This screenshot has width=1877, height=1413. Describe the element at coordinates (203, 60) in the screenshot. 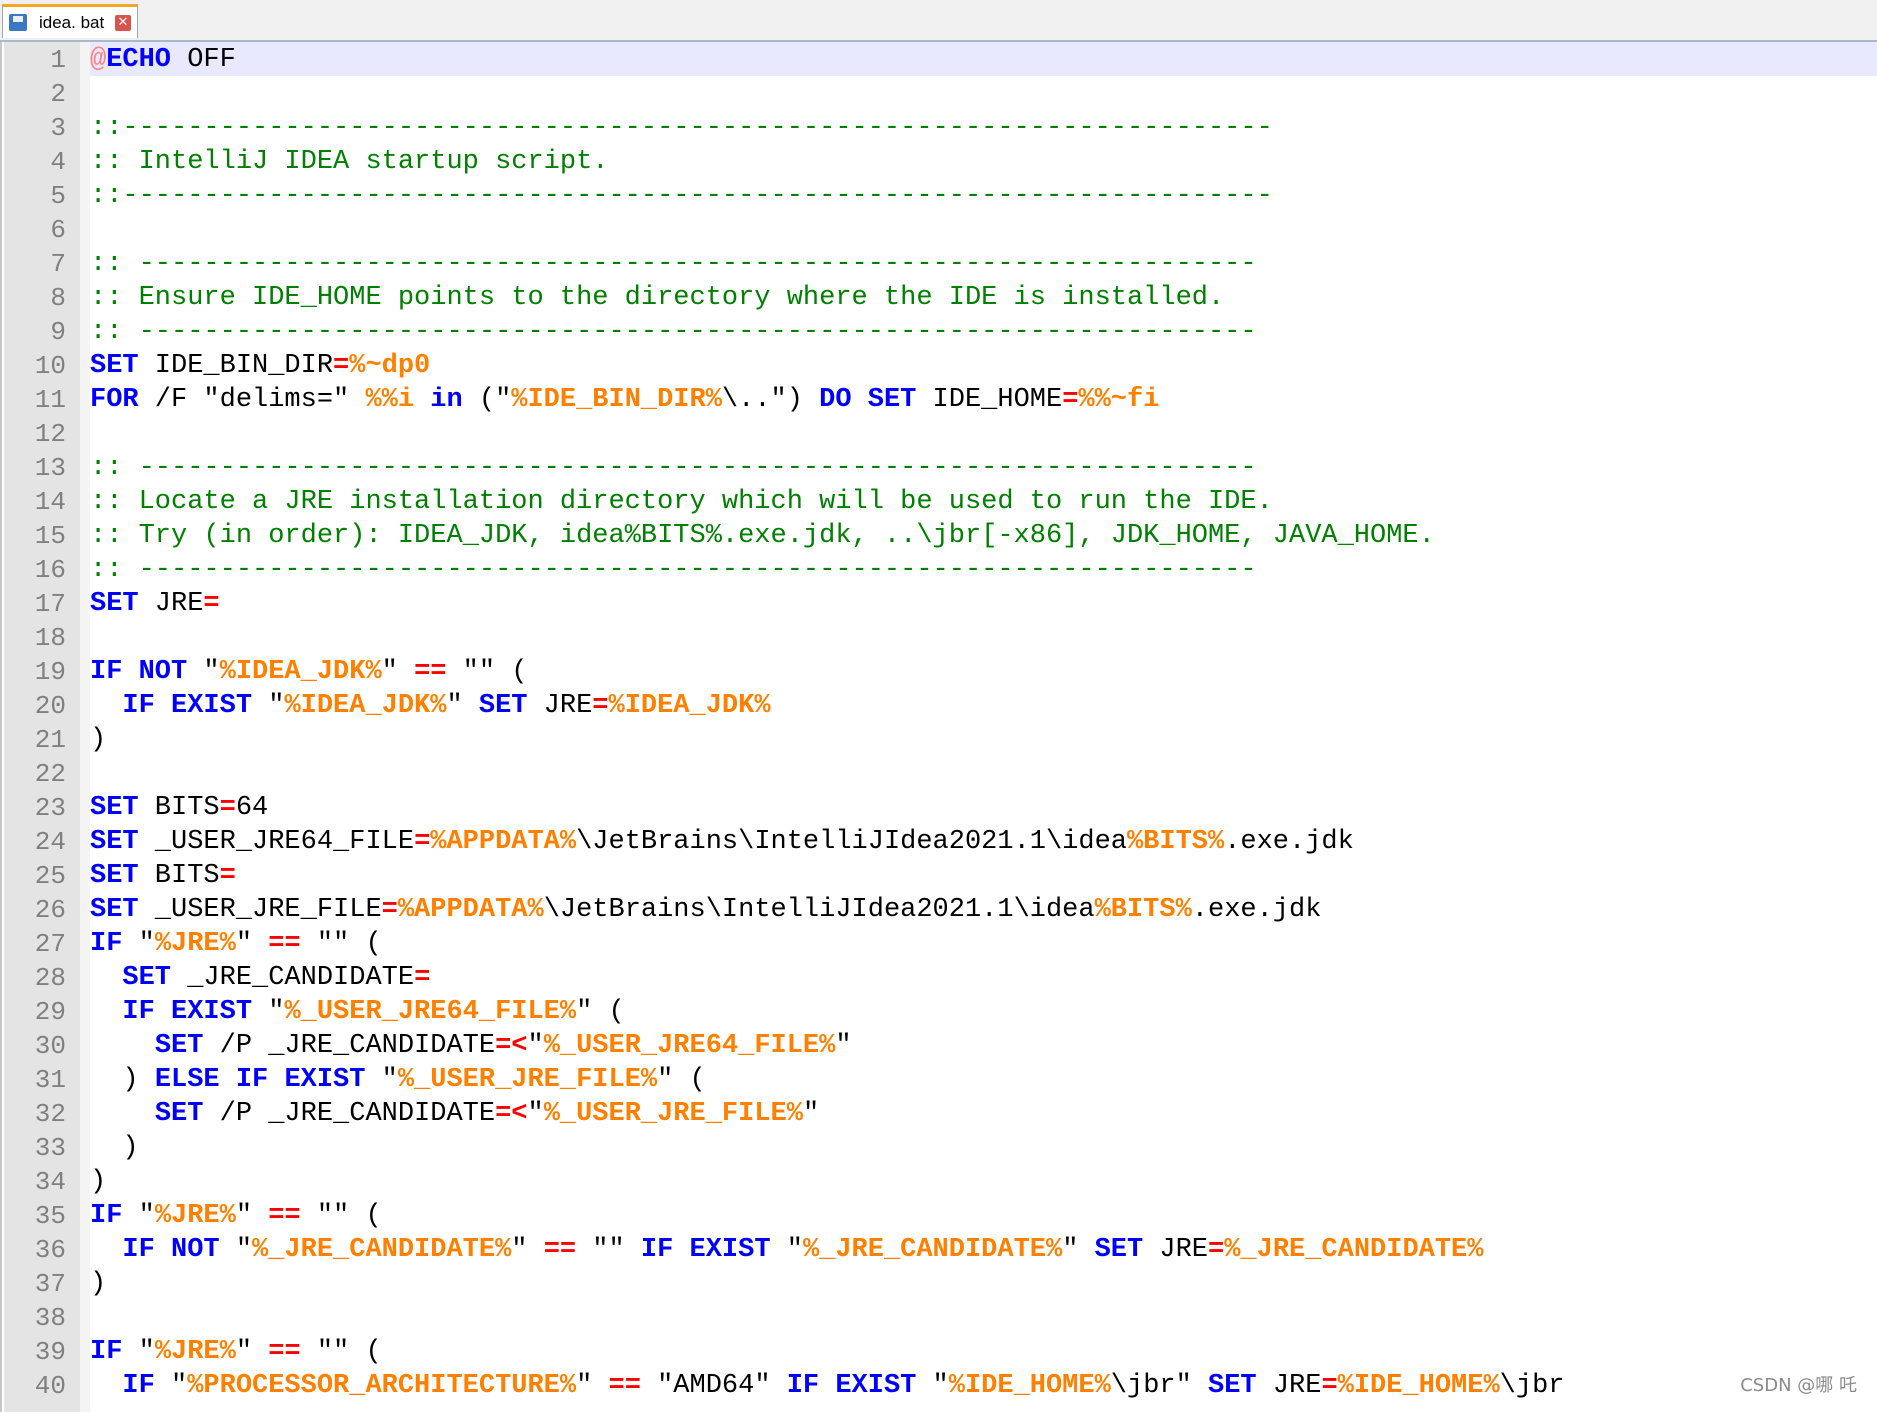

I see `text-token: OFF` at that location.